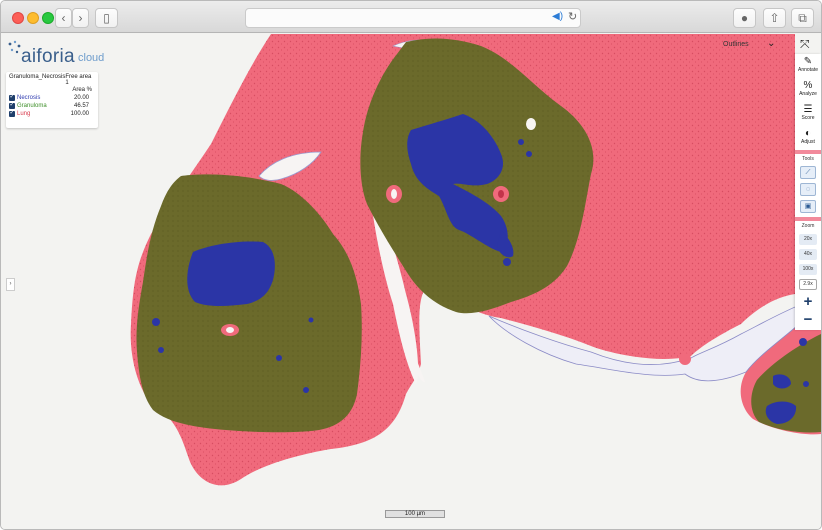 Image resolution: width=822 pixels, height=530 pixels. What do you see at coordinates (33, 18) in the screenshot?
I see `minimize-window-button` at bounding box center [33, 18].